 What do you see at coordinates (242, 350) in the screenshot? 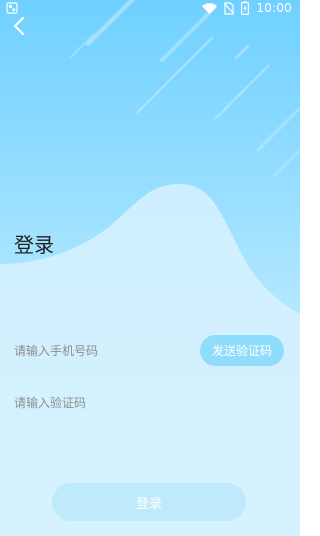
I see `send-code-button: 发送验证码` at bounding box center [242, 350].